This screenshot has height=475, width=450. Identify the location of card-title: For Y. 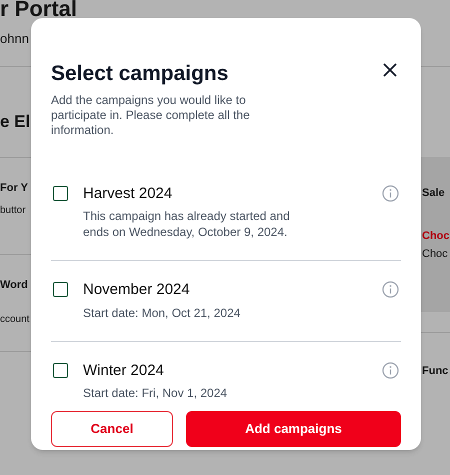
(14, 188).